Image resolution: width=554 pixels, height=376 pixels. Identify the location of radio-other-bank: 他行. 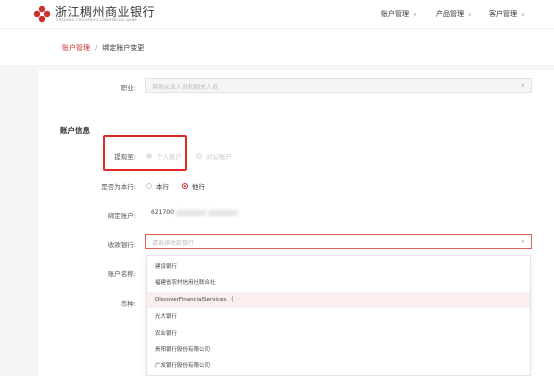
(193, 186).